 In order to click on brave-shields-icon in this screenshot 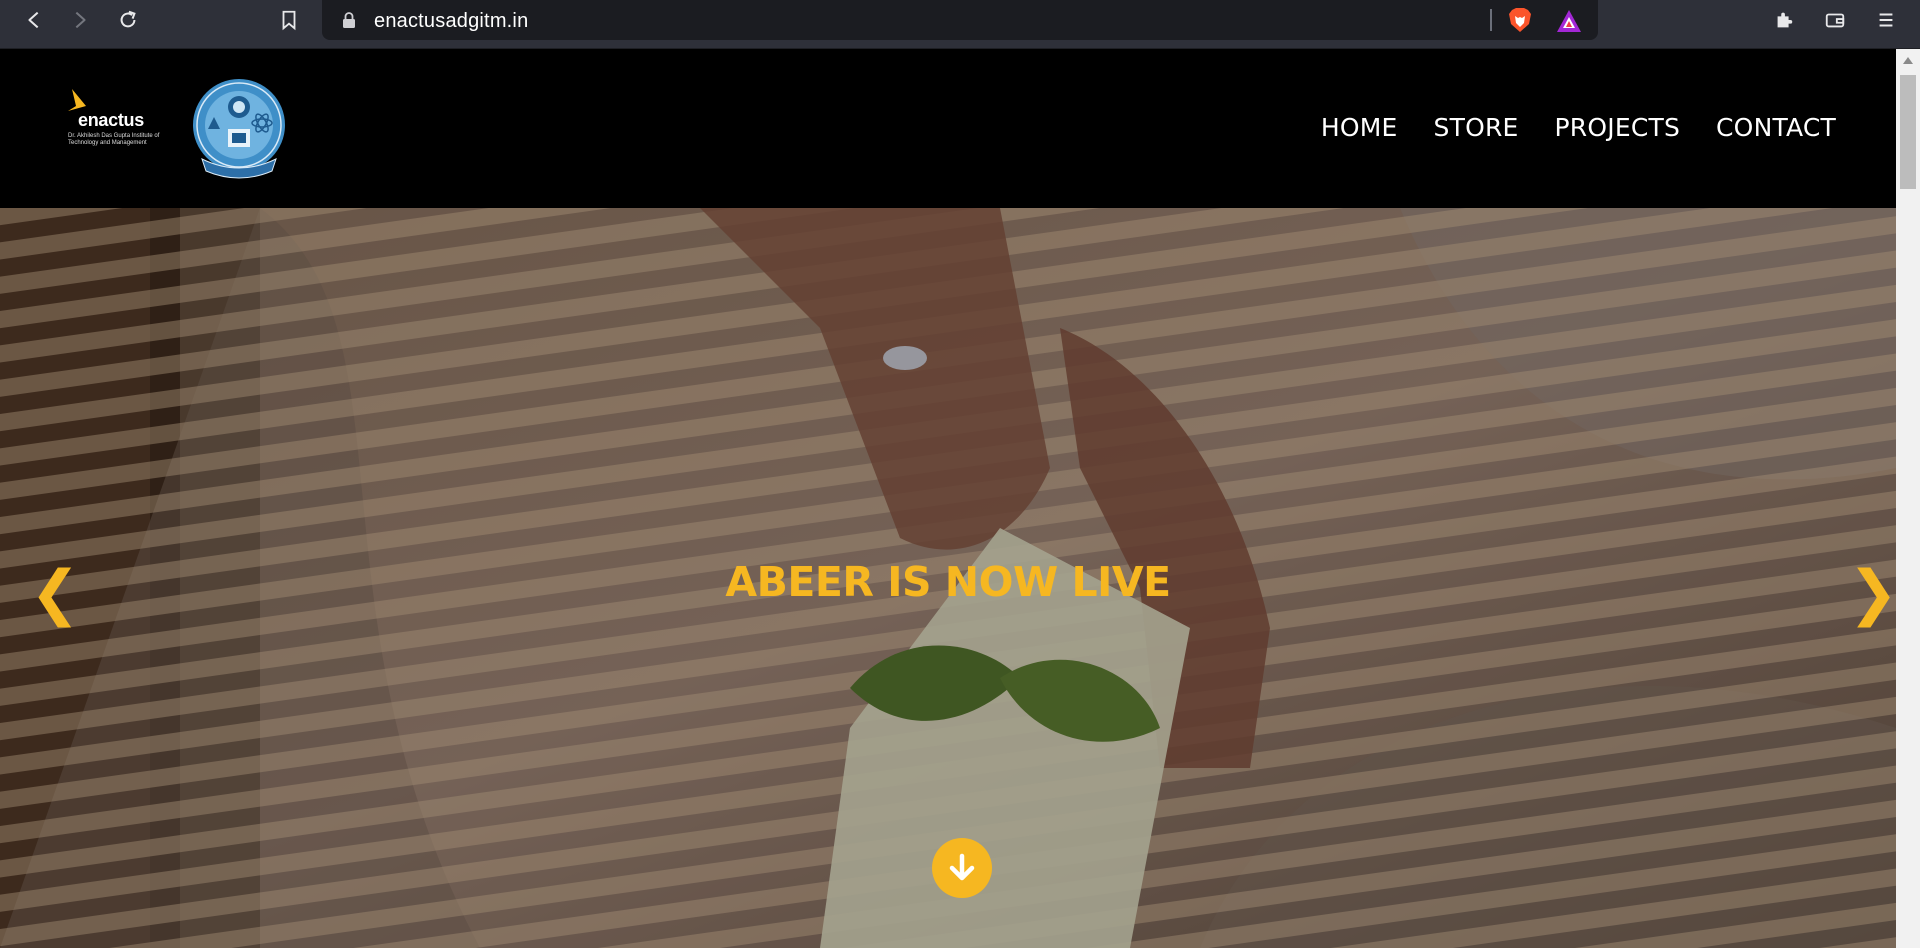, I will do `click(1520, 20)`.